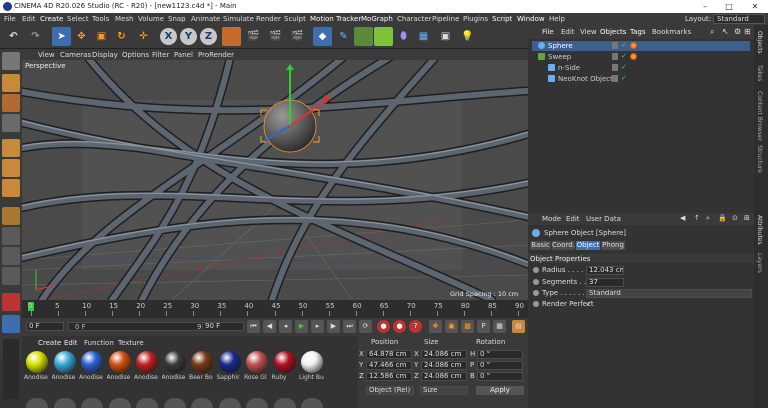 The image size is (768, 408). Describe the element at coordinates (451, 326) in the screenshot. I see `scale-key-icon: ▣` at that location.